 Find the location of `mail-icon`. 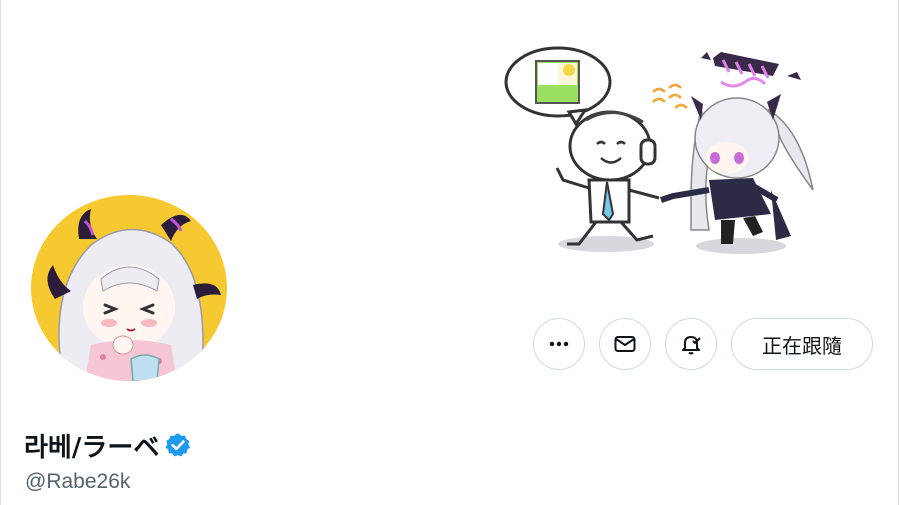

mail-icon is located at coordinates (625, 344).